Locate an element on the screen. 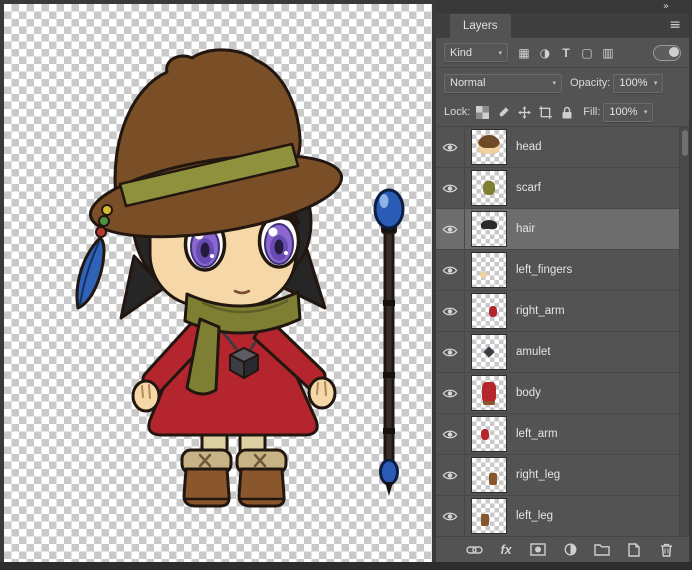  lock-artboard-icon is located at coordinates (545, 112).